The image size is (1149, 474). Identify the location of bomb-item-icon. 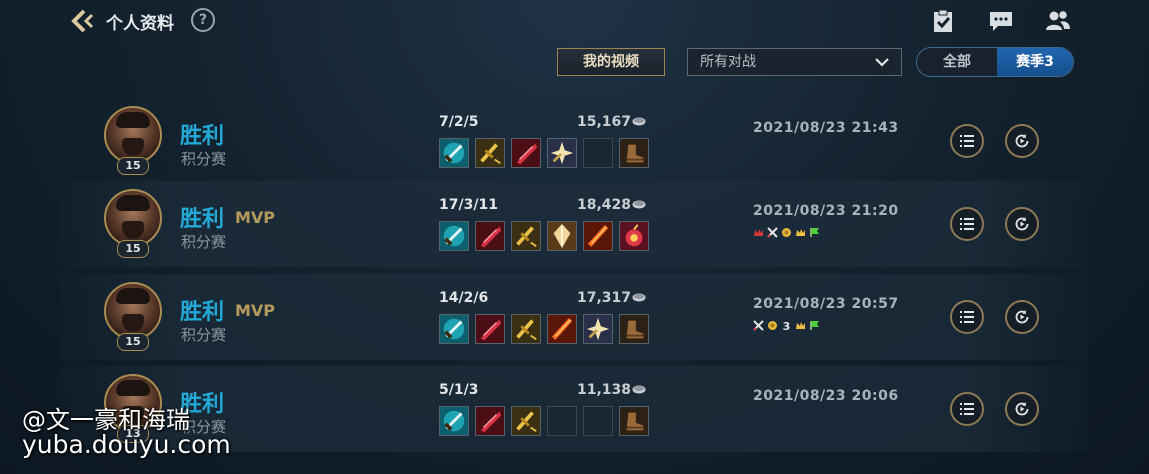
(634, 236).